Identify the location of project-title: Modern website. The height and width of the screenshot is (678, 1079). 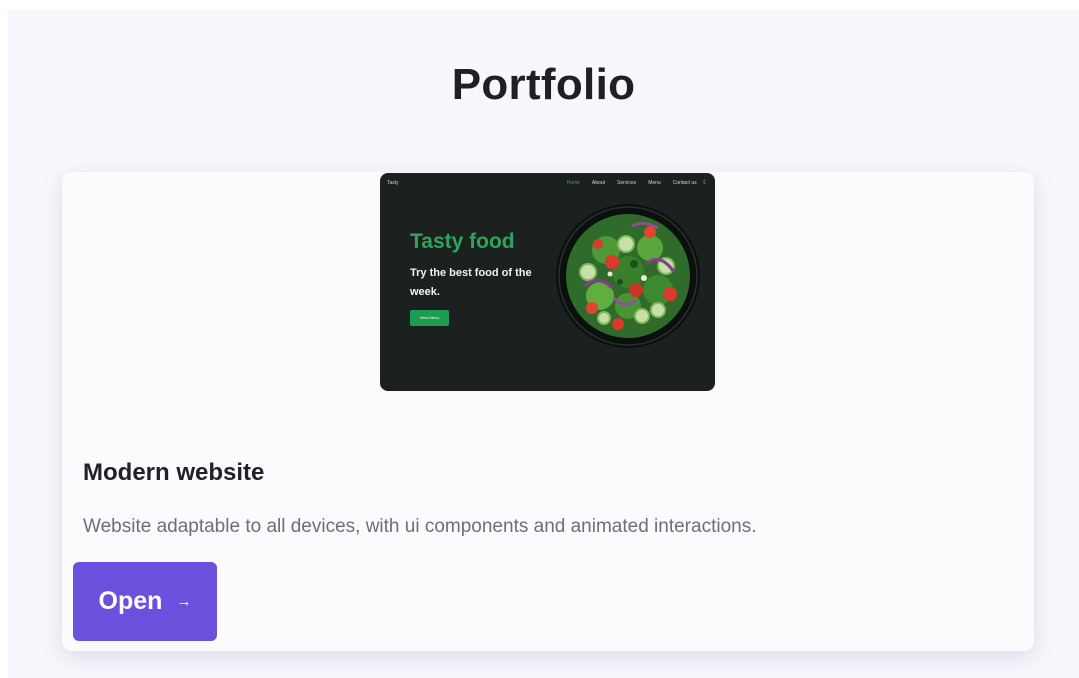
(174, 472).